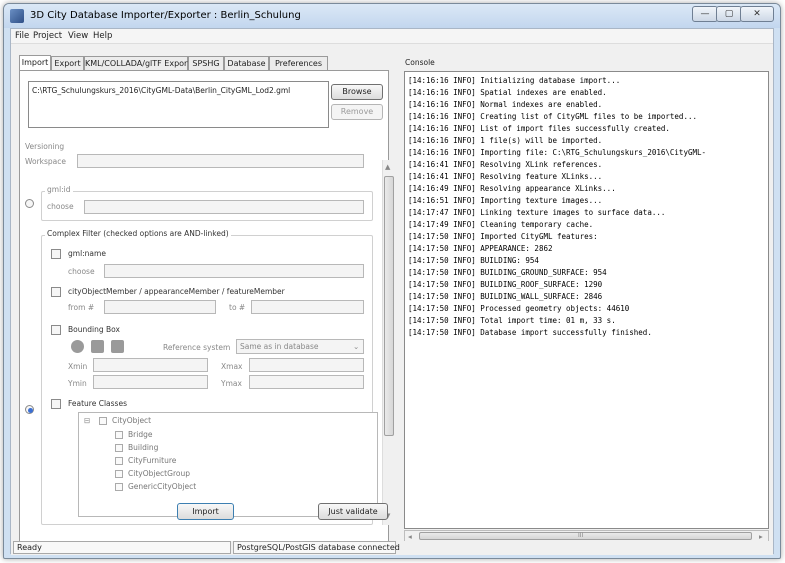 This screenshot has width=785, height=563. I want to click on just-validate-button: Just validate, so click(353, 511).